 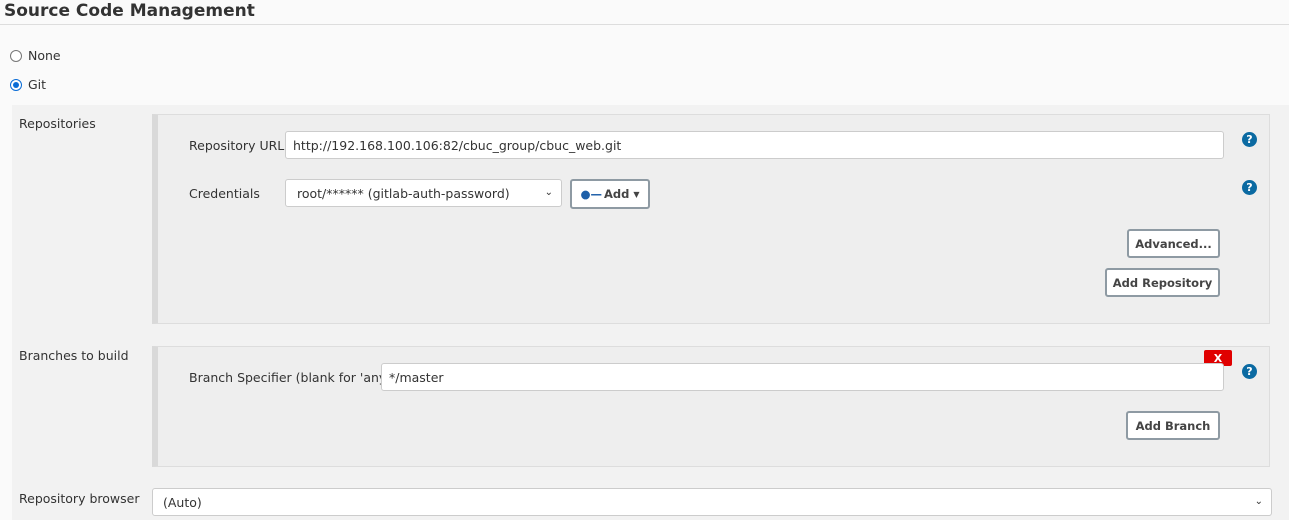 I want to click on page-title: Source Code Management, so click(x=129, y=11).